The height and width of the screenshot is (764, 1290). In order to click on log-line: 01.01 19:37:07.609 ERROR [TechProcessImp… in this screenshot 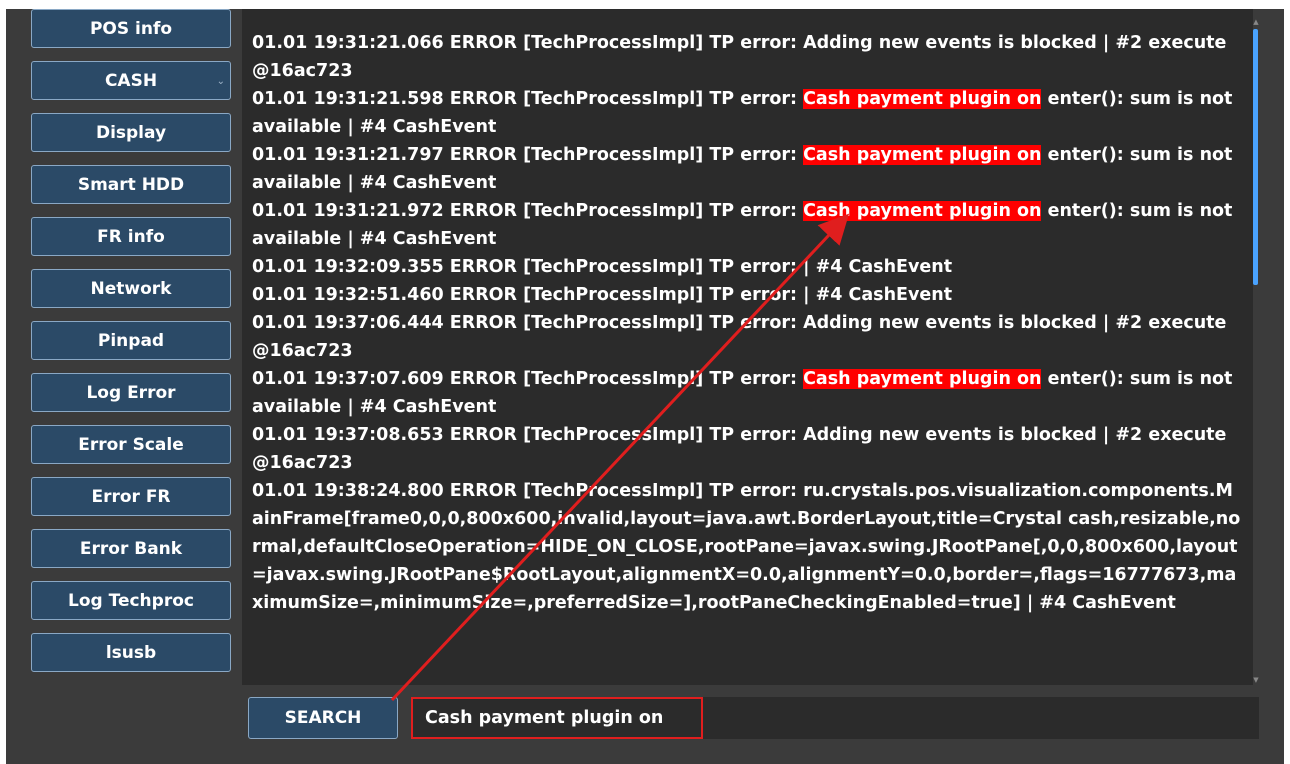, I will do `click(742, 393)`.